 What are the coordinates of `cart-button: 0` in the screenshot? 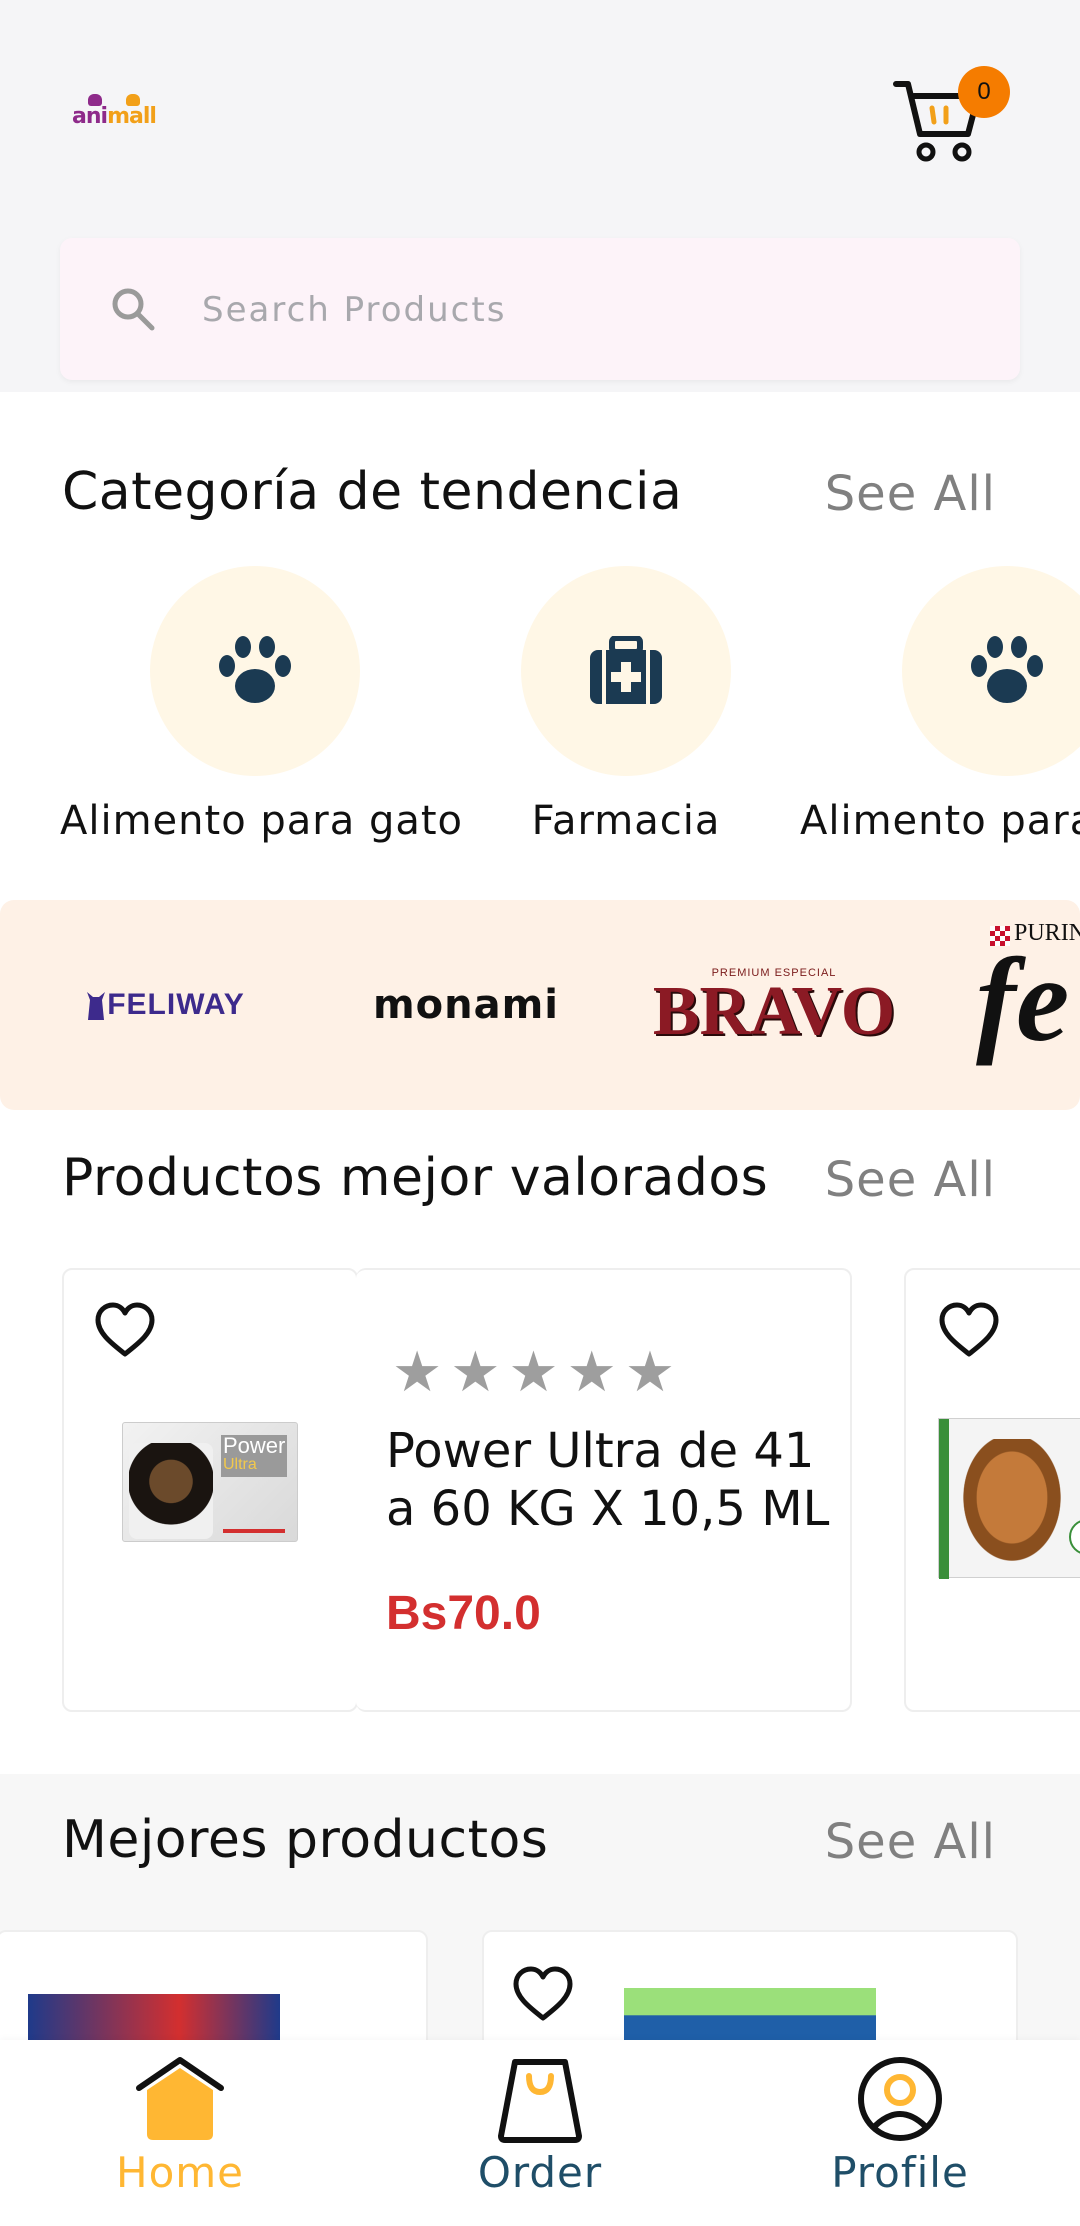 It's located at (951, 116).